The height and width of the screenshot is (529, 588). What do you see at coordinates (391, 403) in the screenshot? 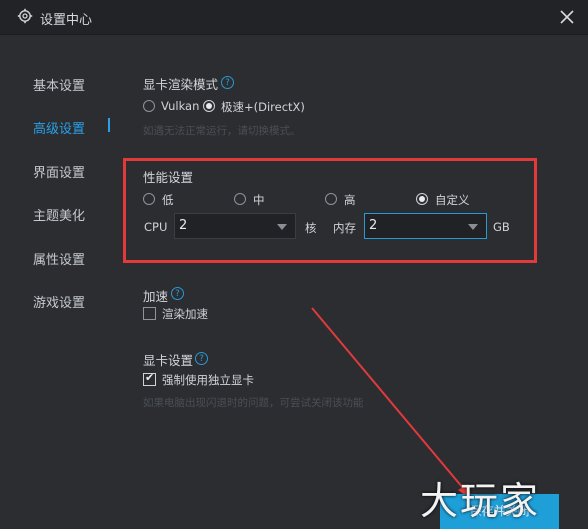
I see `annotation-arrow` at bounding box center [391, 403].